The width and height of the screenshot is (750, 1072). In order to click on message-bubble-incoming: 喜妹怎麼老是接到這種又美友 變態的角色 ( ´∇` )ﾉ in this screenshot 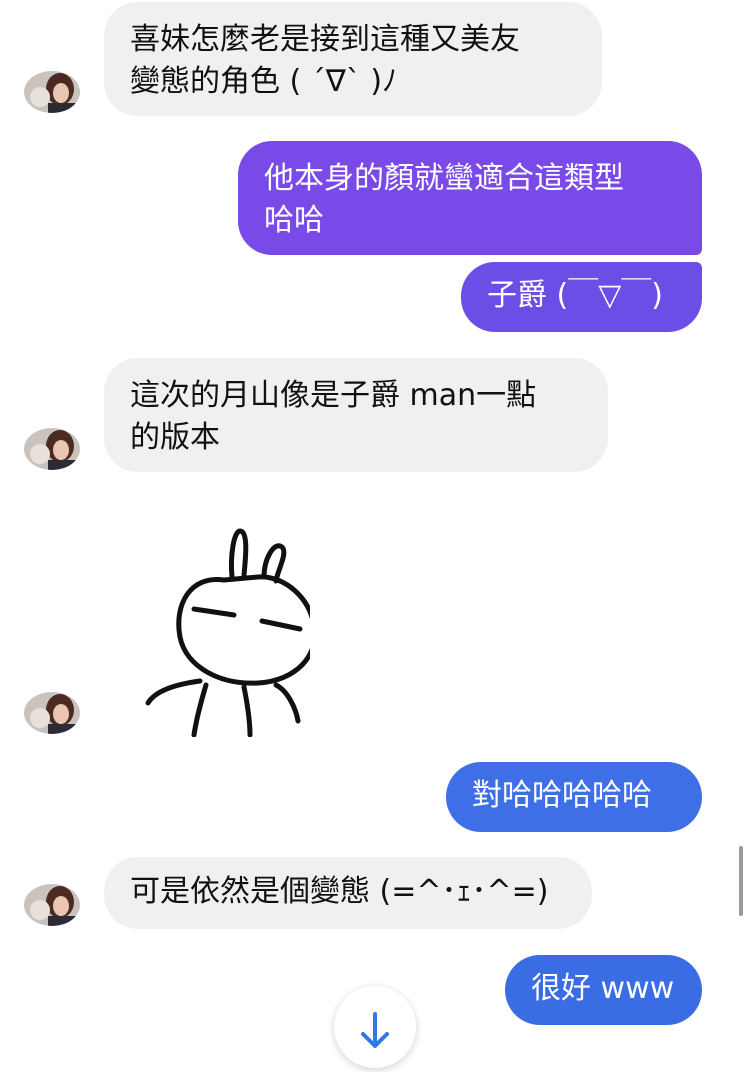, I will do `click(353, 59)`.